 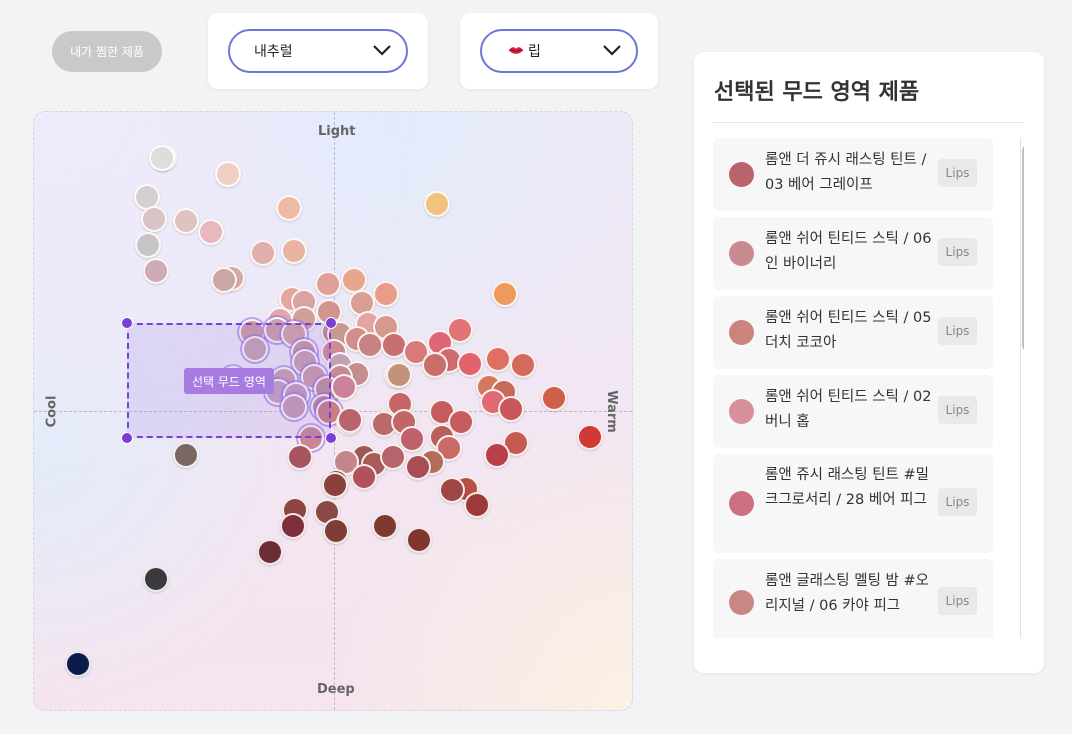 What do you see at coordinates (847, 593) in the screenshot?
I see `product-name: 롬앤 글래스팅 멜팅 밤 #오리지널 / 06 카야 피그` at bounding box center [847, 593].